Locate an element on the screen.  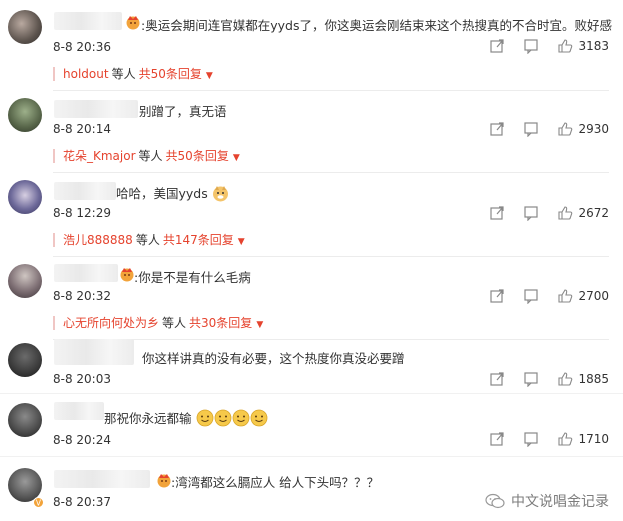
comment-time: 8-8 20:37 is located at coordinates (82, 502).